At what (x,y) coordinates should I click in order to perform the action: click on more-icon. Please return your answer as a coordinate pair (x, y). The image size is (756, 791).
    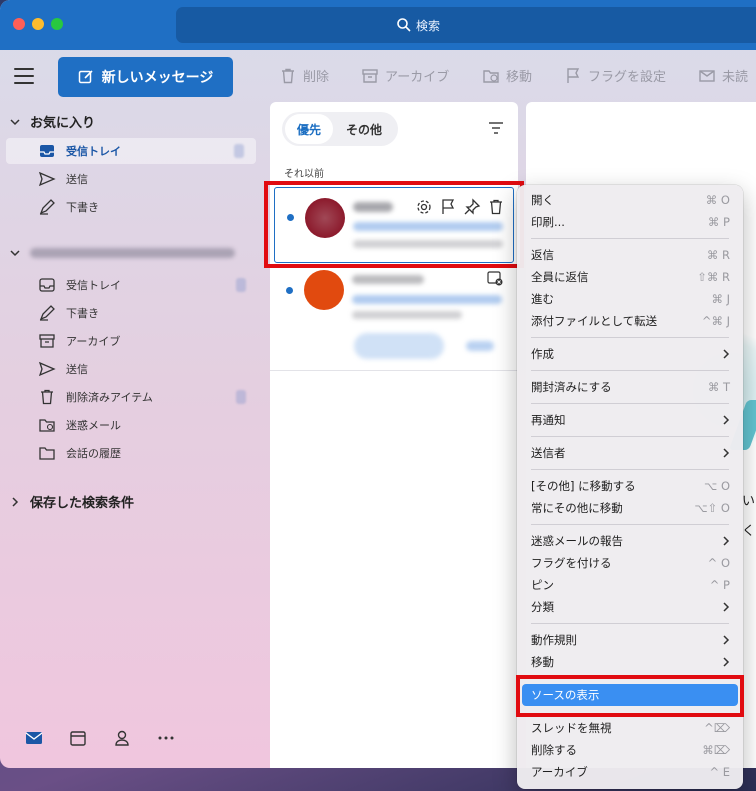
    Looking at the image, I should click on (166, 738).